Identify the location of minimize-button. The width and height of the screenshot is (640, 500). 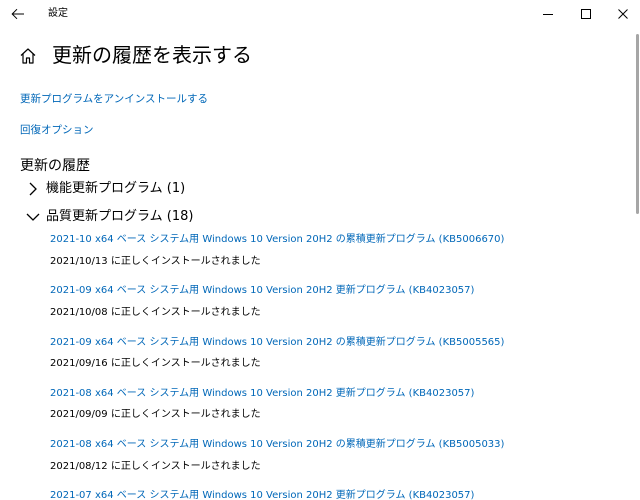
(548, 14).